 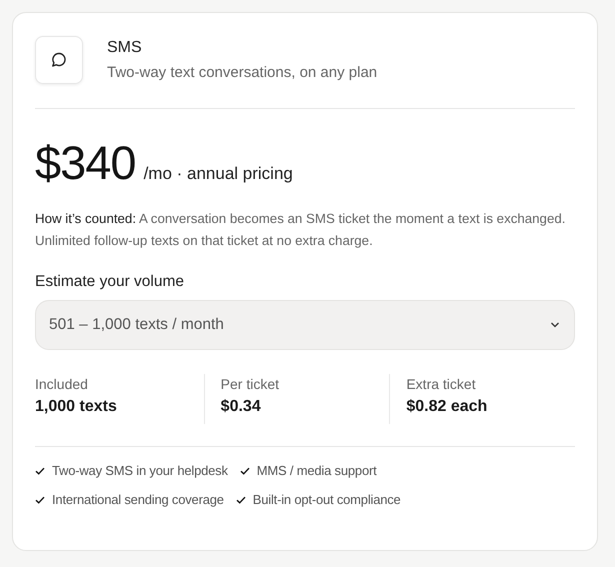 I want to click on volume-select: 501 – 1,000 texts / month, so click(x=305, y=325).